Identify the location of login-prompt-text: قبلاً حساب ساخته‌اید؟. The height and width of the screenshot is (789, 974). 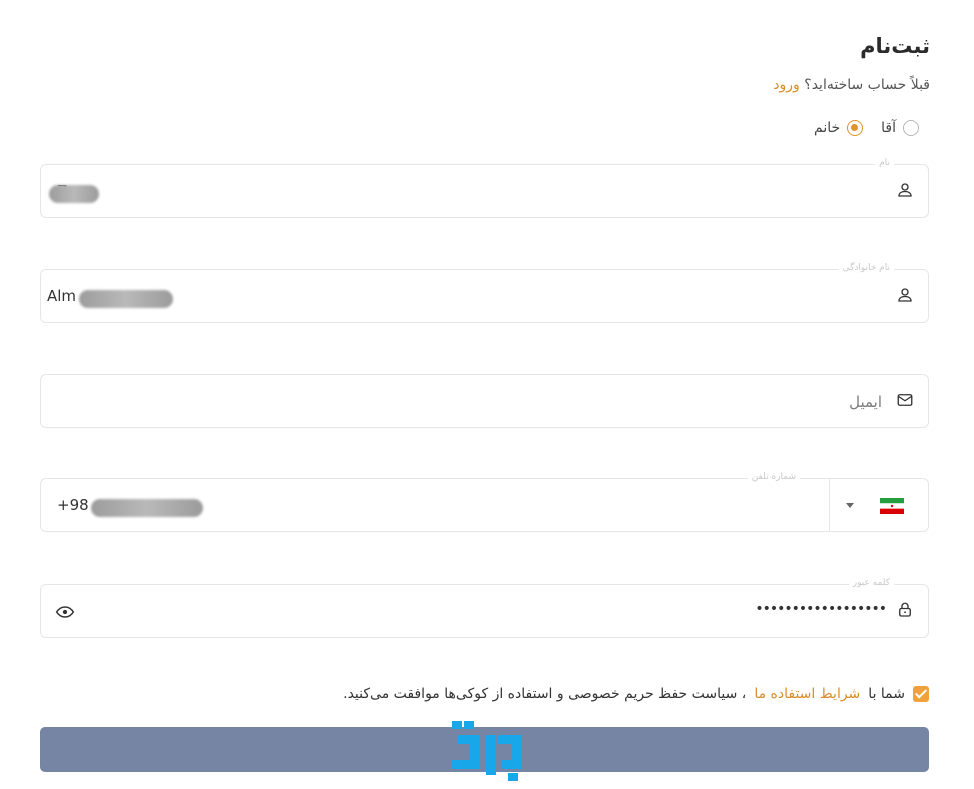
(867, 85).